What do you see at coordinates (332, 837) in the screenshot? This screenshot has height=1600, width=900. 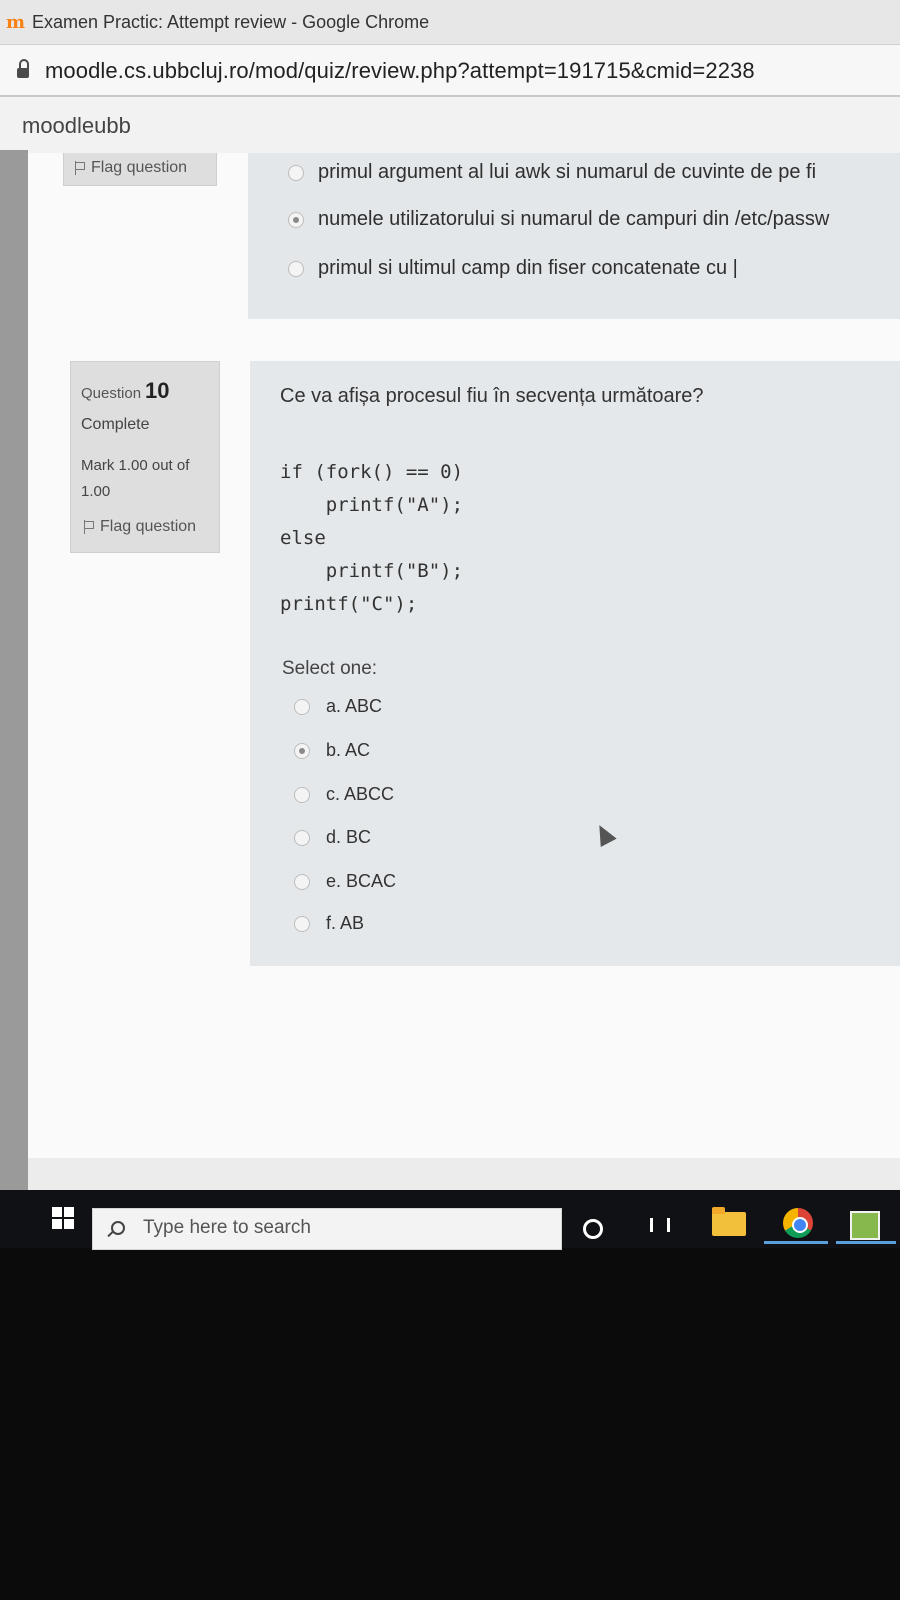 I see `answer-option: d. BC` at bounding box center [332, 837].